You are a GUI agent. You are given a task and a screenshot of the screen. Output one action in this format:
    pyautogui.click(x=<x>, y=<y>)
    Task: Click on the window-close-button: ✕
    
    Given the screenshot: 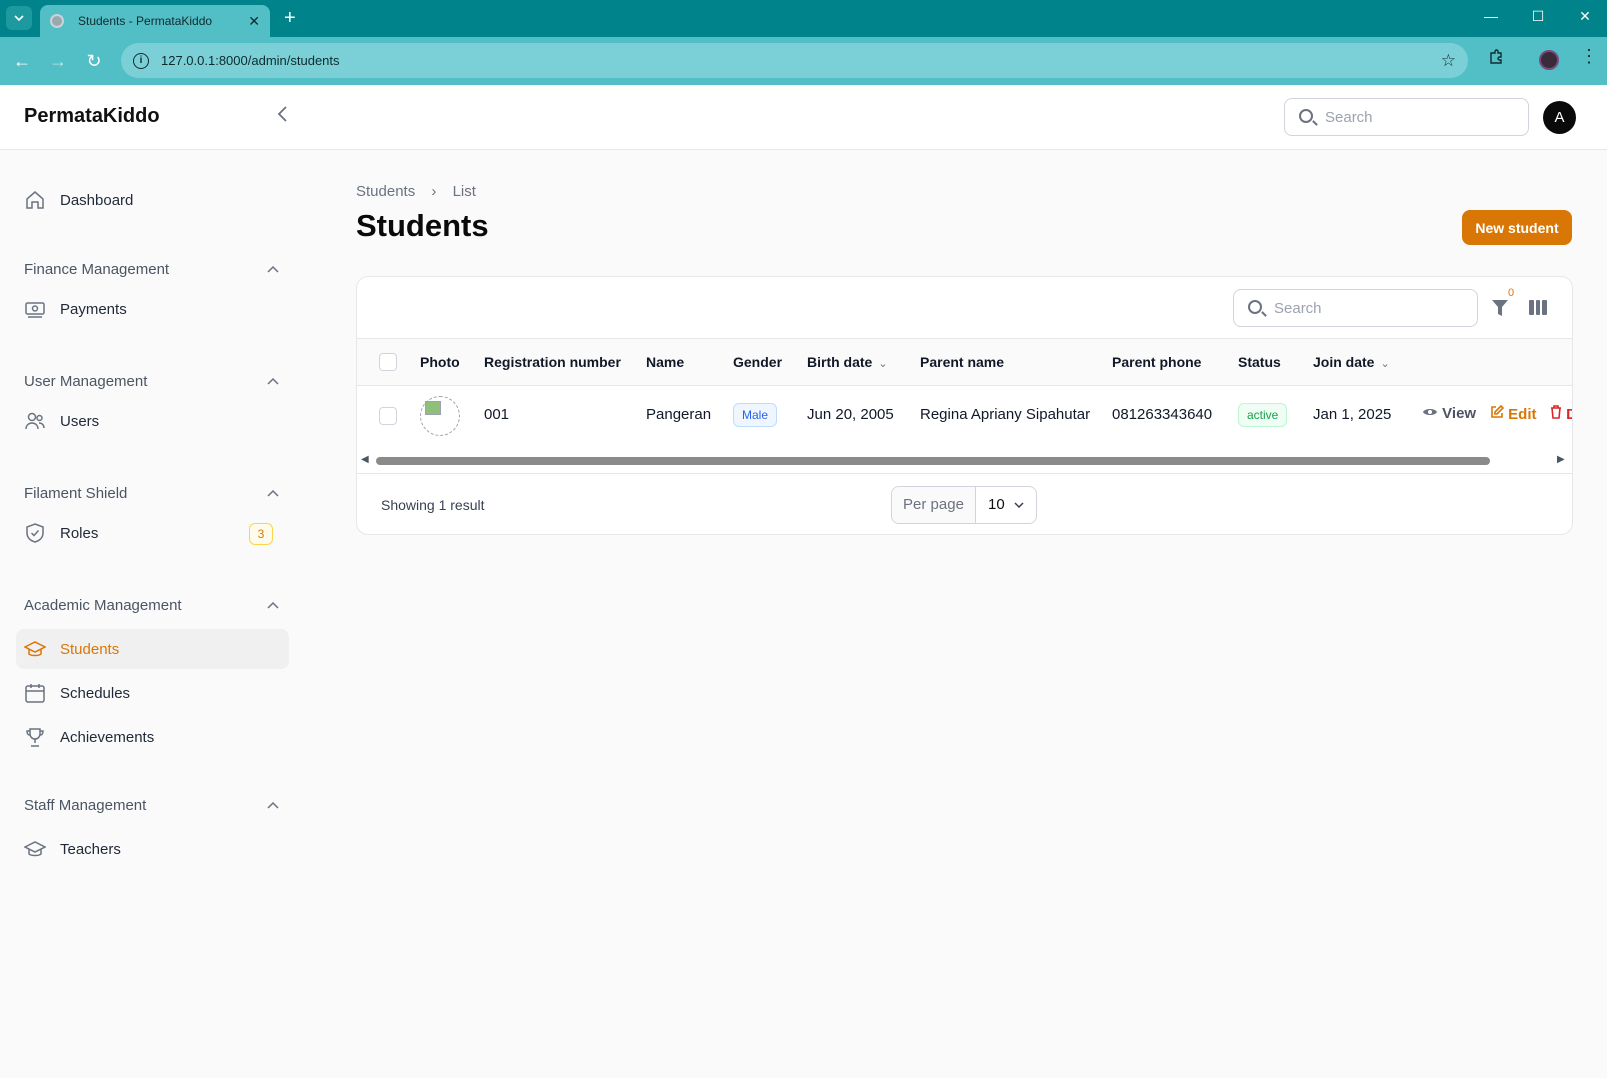 What is the action you would take?
    pyautogui.click(x=1585, y=16)
    